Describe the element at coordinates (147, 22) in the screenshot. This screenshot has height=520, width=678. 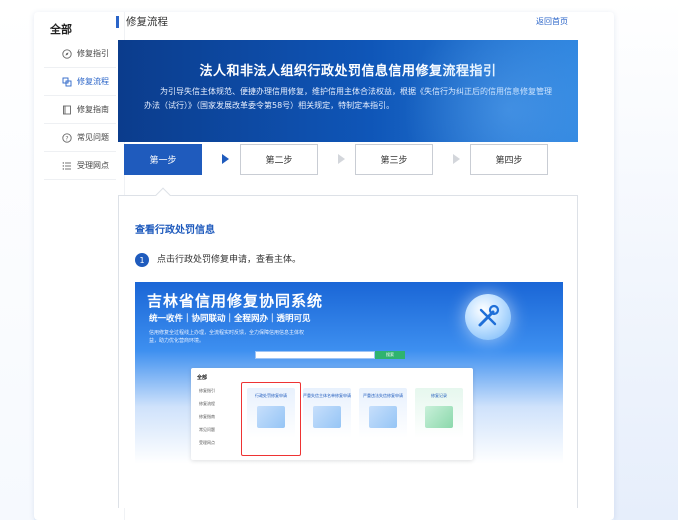
I see `page-title: 修复流程` at that location.